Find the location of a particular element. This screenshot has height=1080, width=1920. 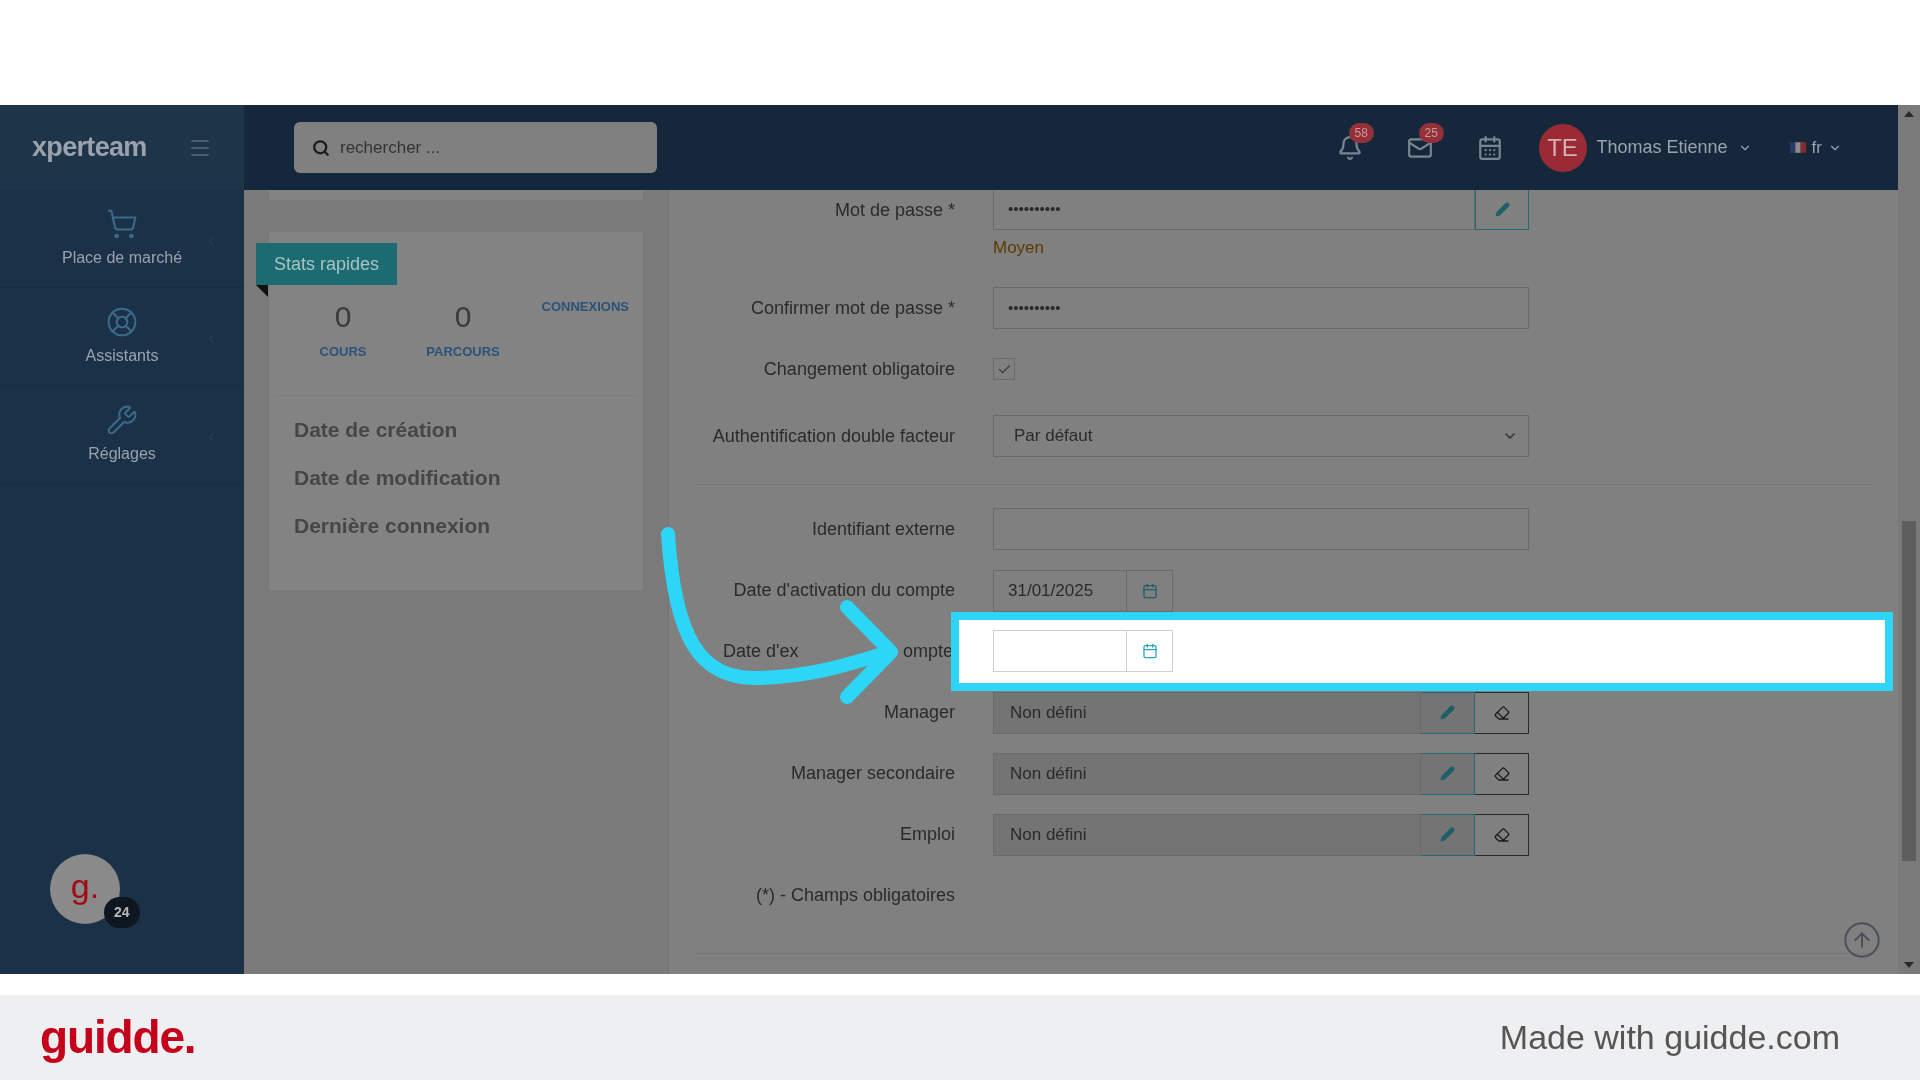

search-icon is located at coordinates (321, 147).